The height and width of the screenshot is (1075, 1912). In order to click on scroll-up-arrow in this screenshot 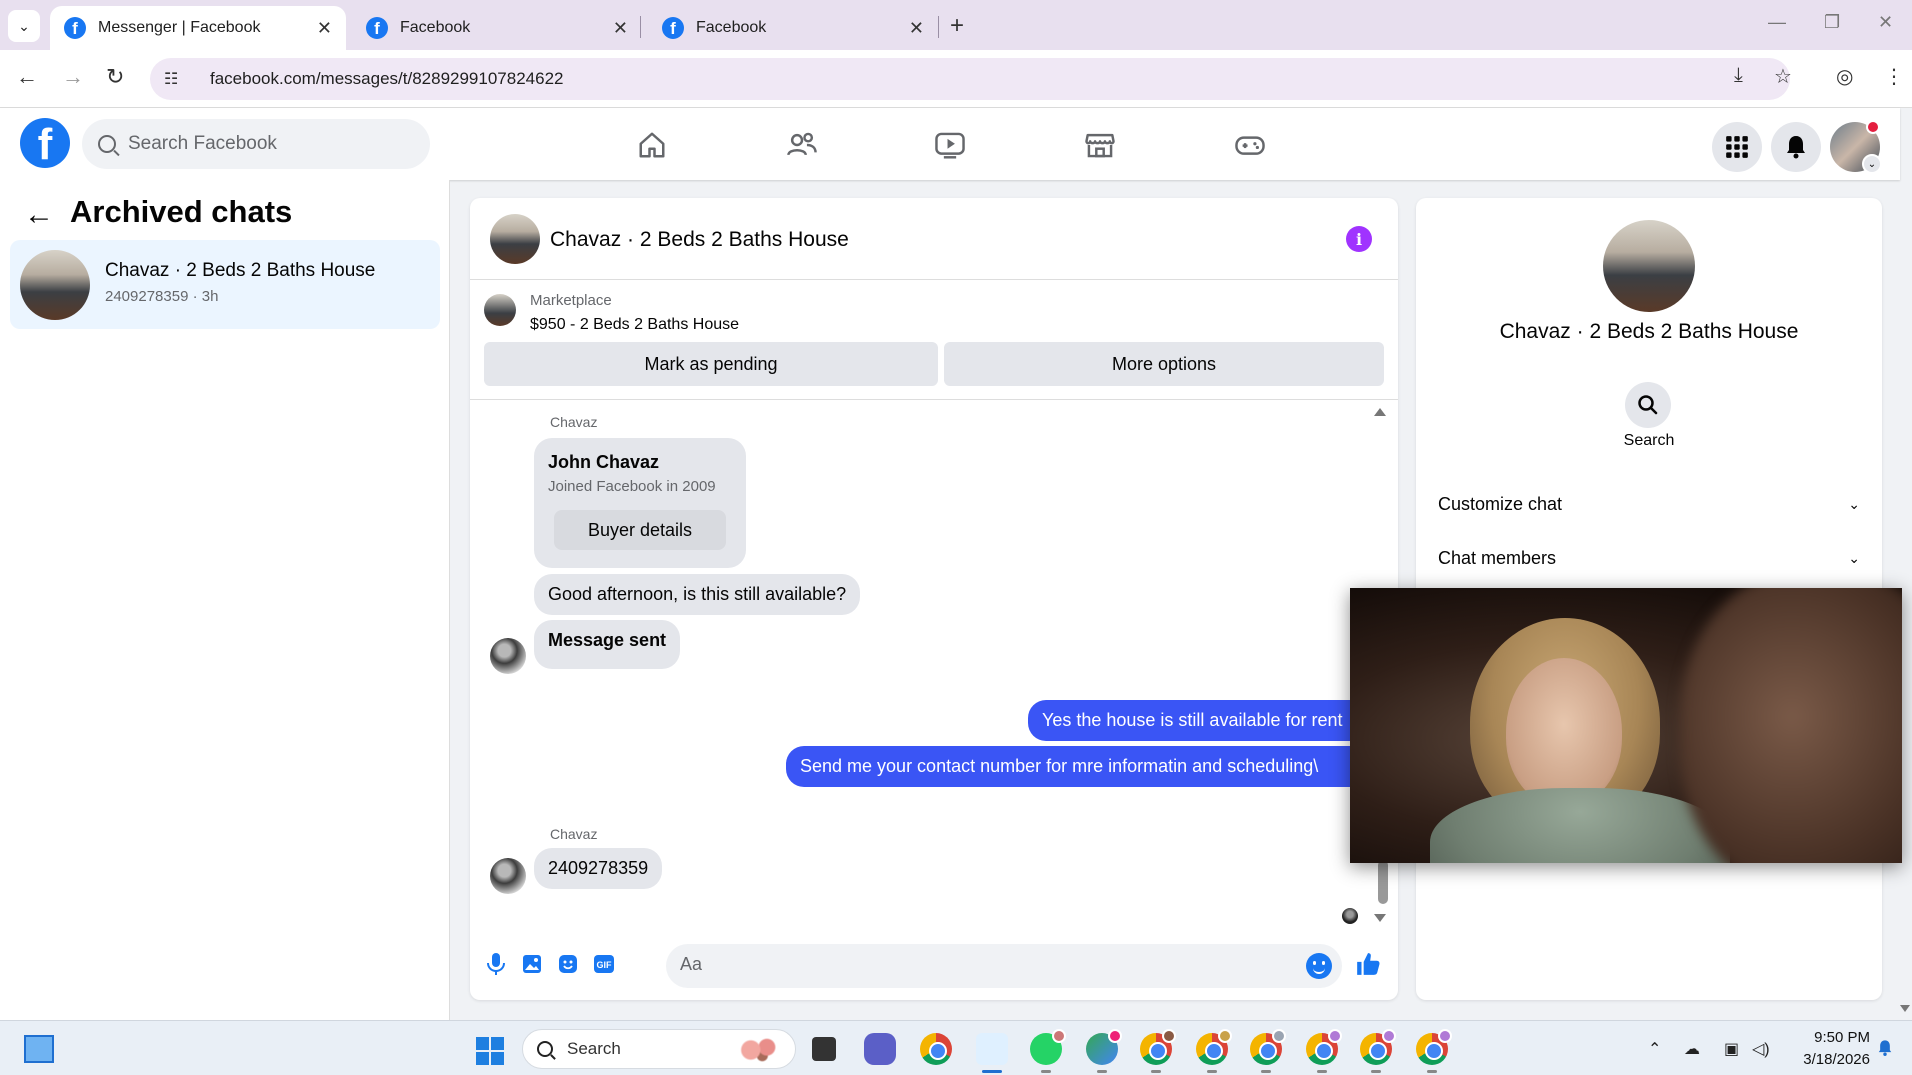, I will do `click(1380, 412)`.